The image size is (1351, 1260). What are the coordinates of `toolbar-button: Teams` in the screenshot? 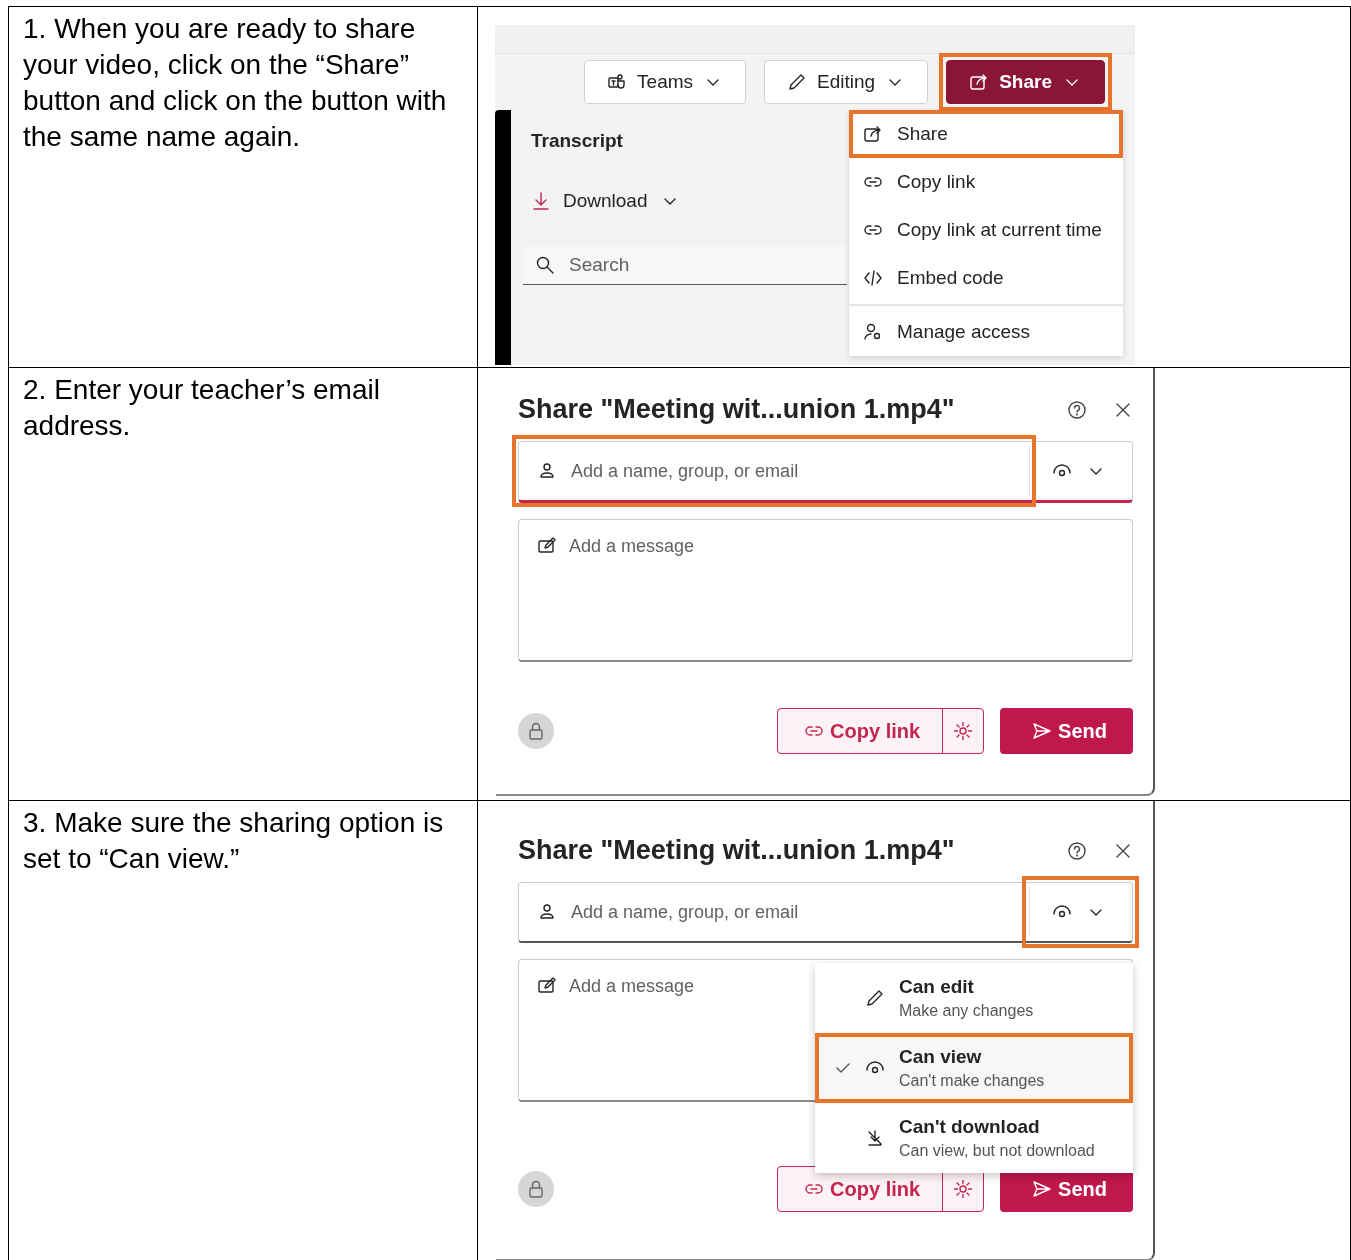 It's located at (665, 82).